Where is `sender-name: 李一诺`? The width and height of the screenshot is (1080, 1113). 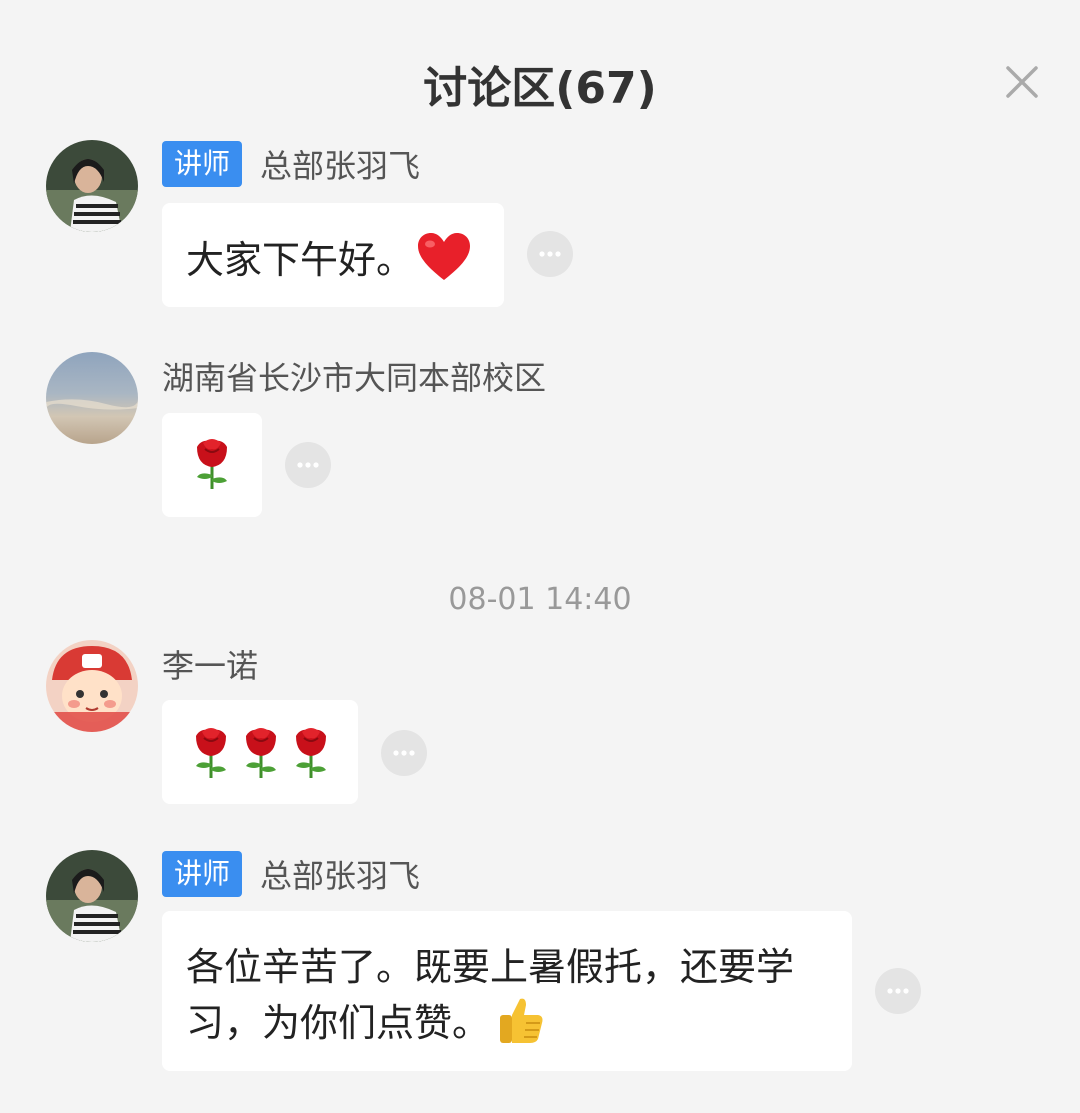 sender-name: 李一诺 is located at coordinates (210, 666).